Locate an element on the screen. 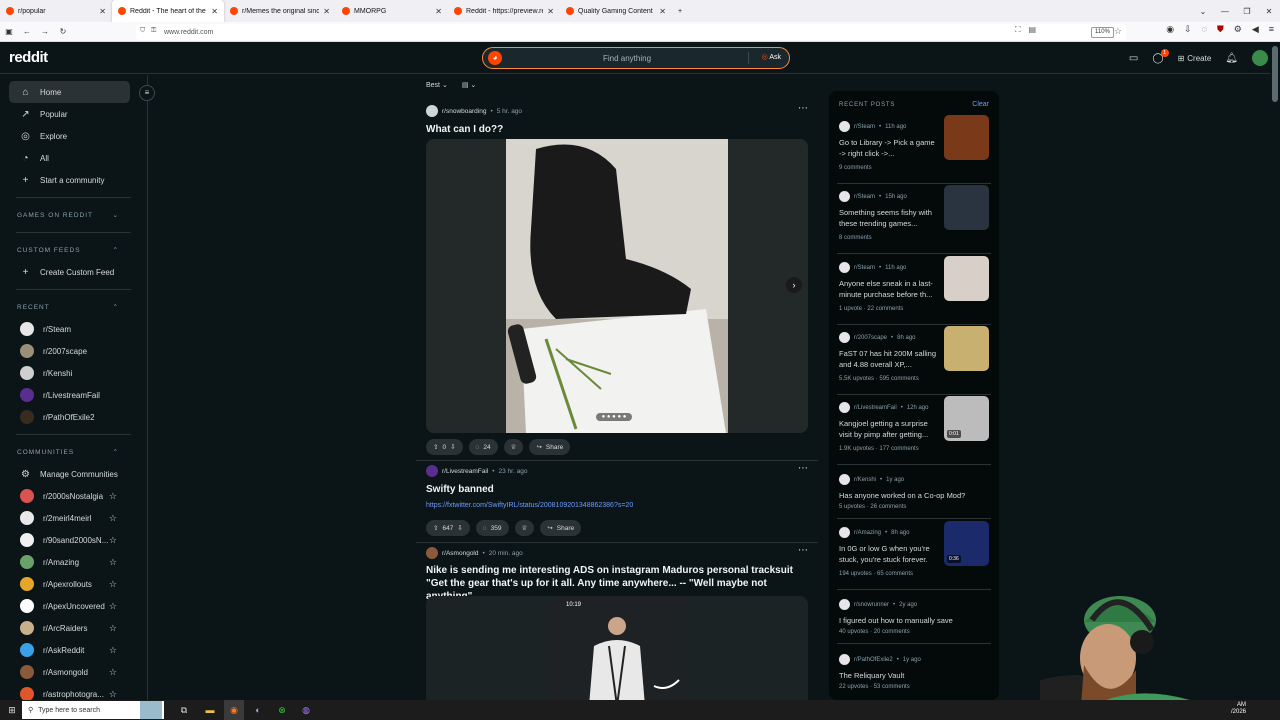 This screenshot has width=1280, height=720. new-tab-button: + is located at coordinates (682, 11).